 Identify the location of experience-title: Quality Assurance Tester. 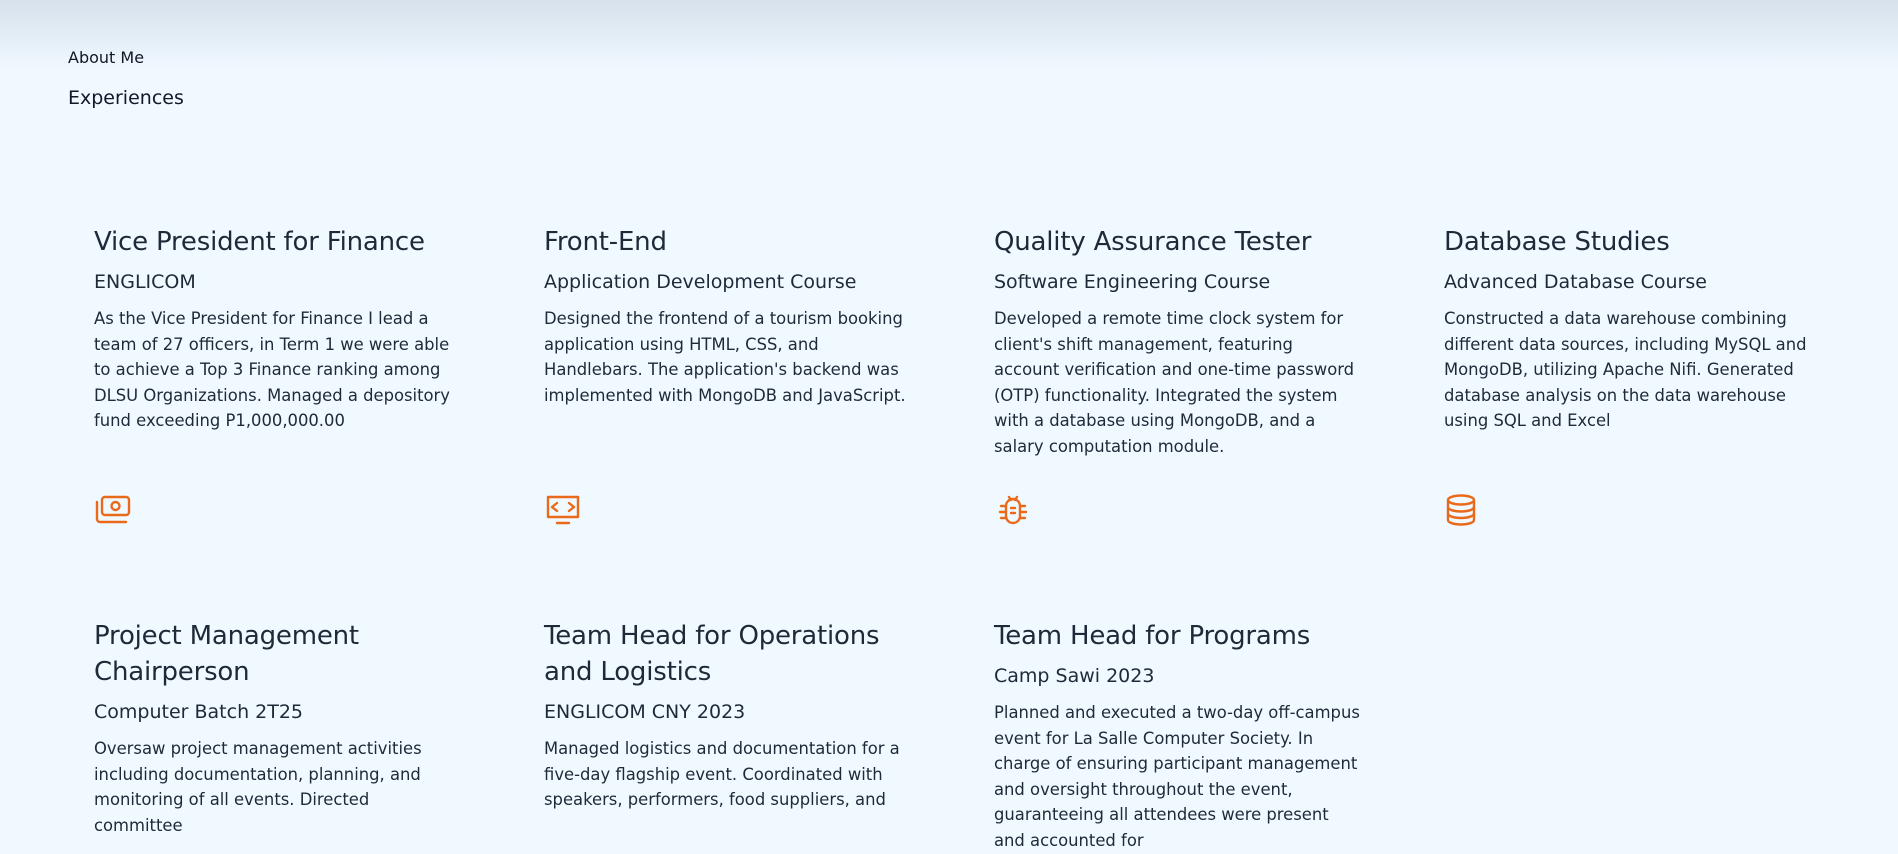
(1153, 242).